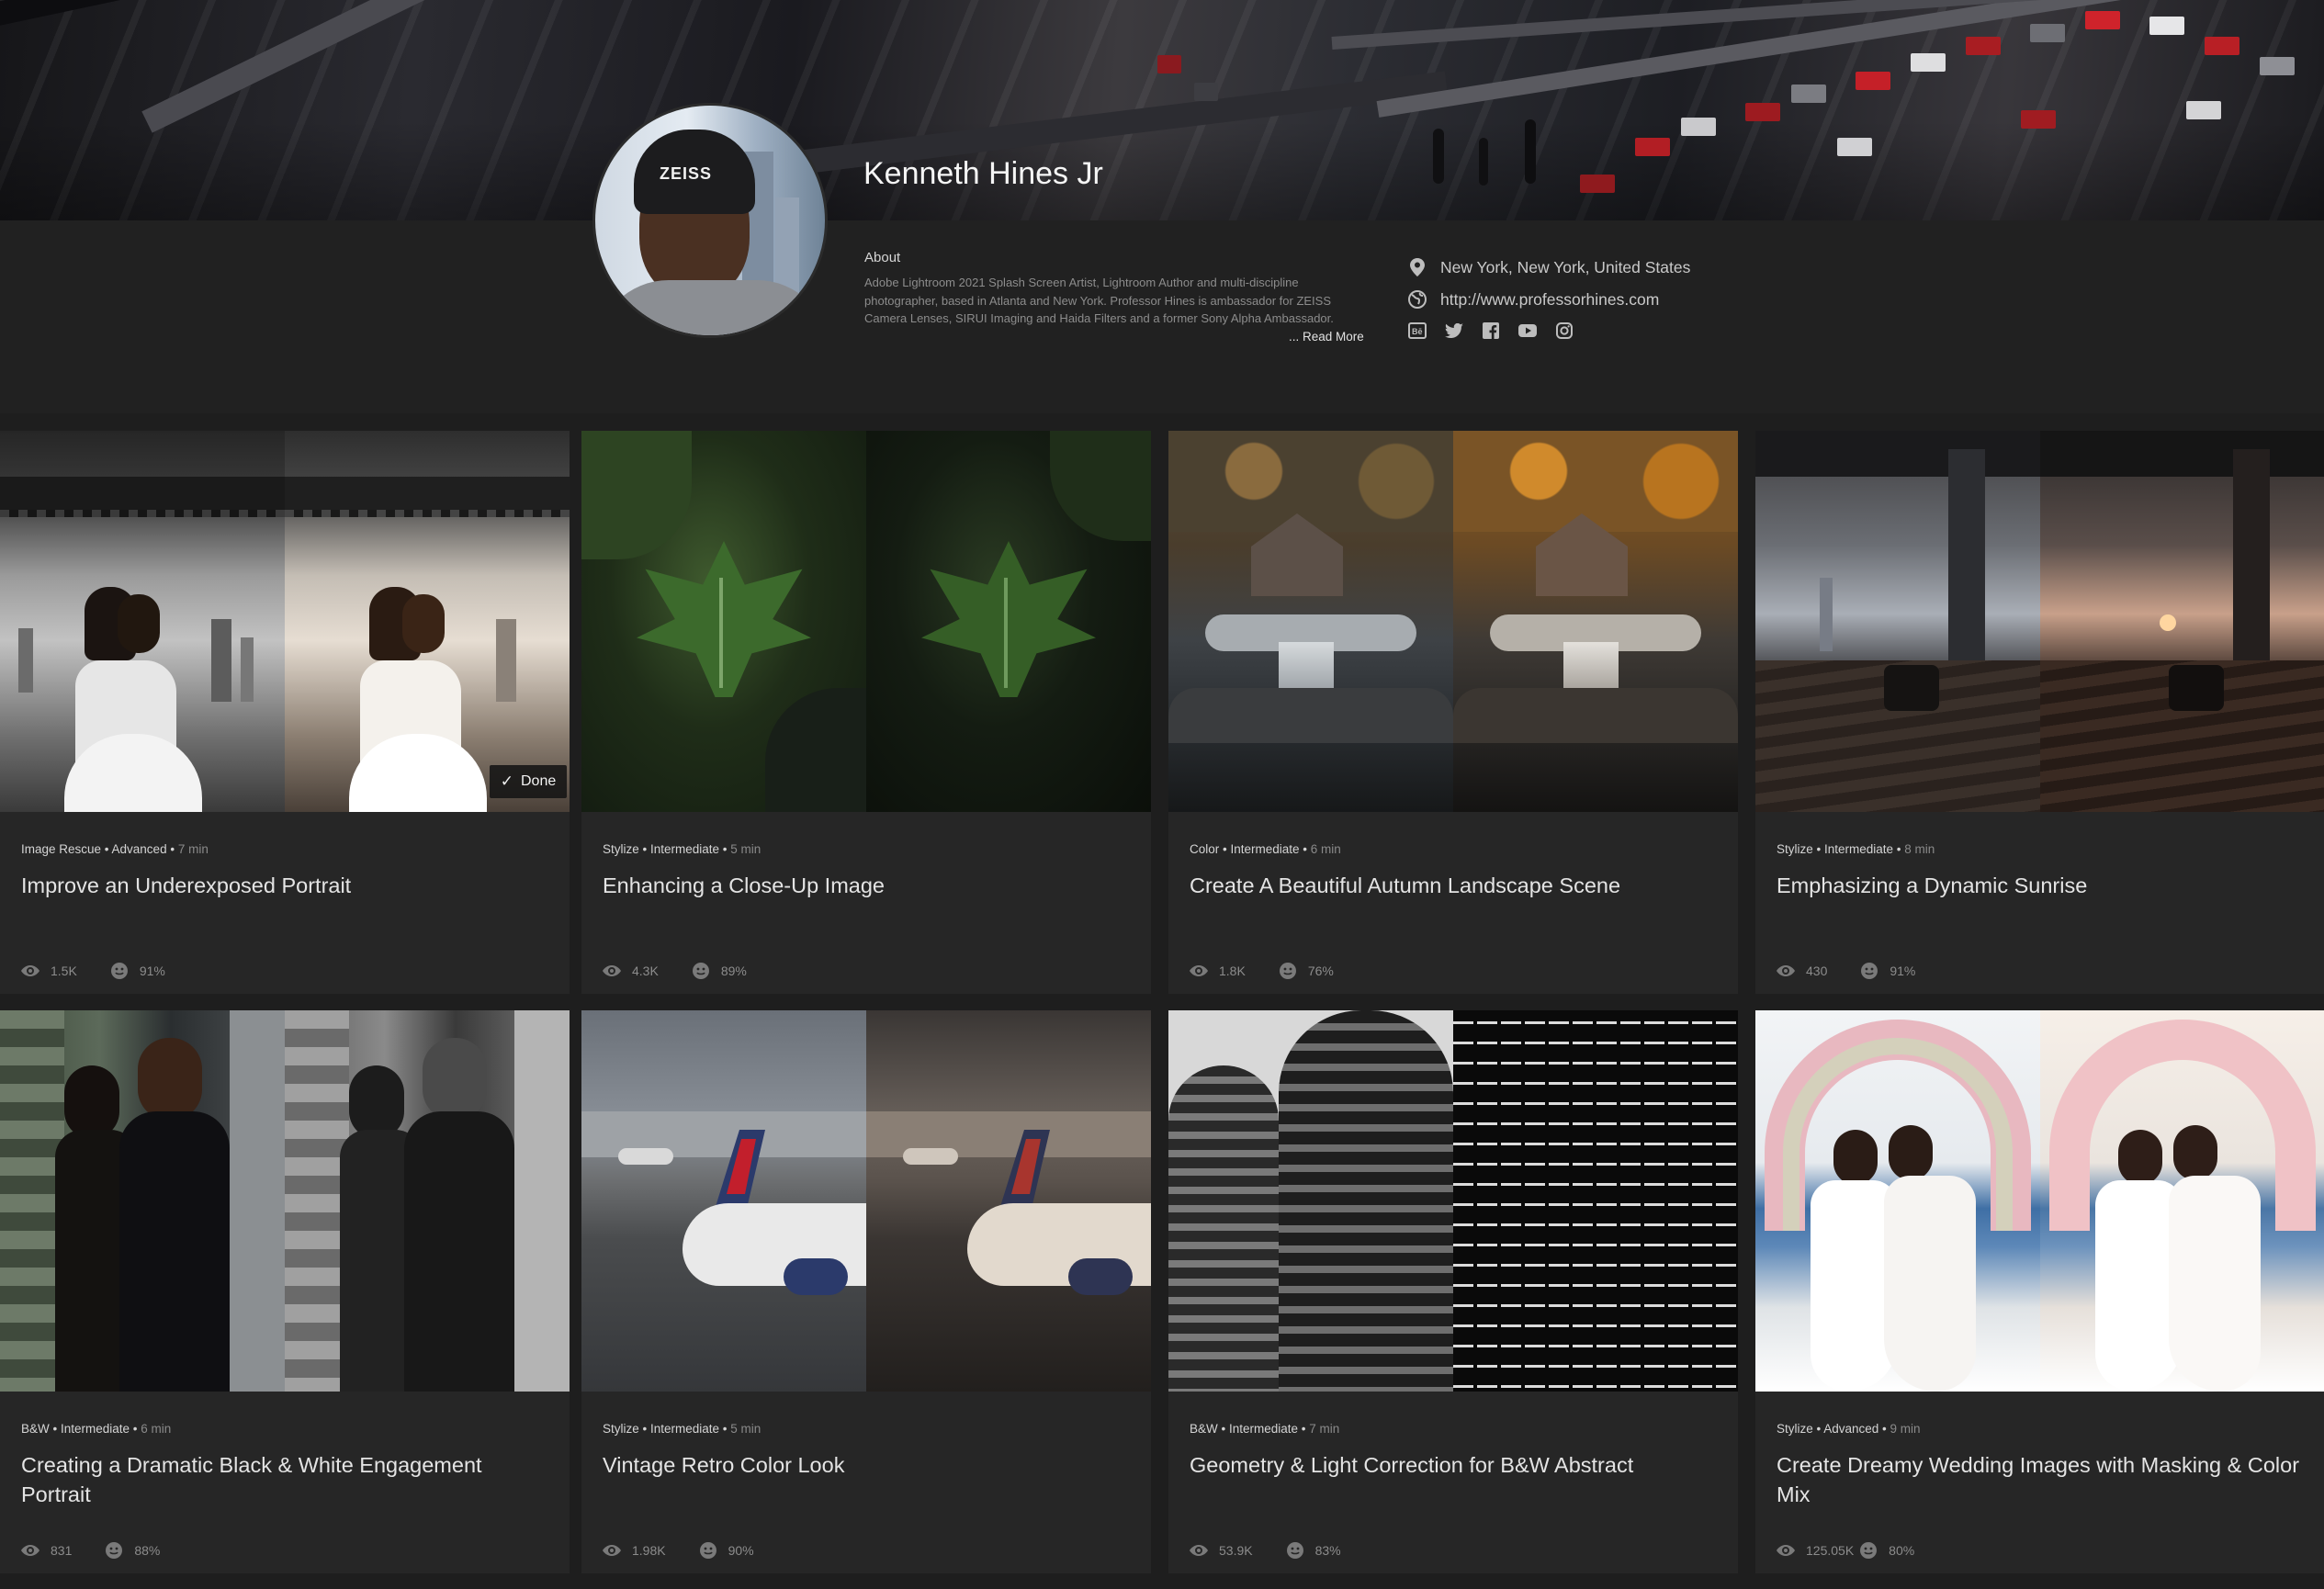 Image resolution: width=2324 pixels, height=1589 pixels. Describe the element at coordinates (1902, 1550) in the screenshot. I see `rating-percent: 80%` at that location.